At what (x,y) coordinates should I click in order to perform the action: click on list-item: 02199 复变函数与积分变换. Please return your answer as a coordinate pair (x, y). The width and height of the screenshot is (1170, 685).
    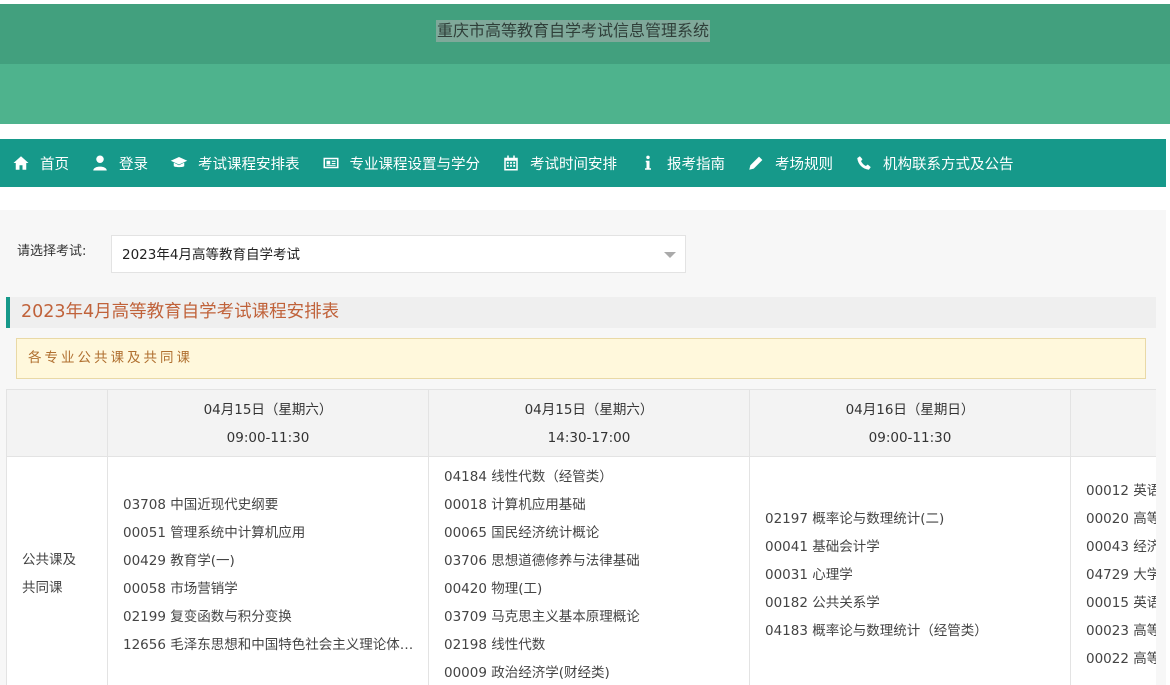
    Looking at the image, I should click on (207, 617).